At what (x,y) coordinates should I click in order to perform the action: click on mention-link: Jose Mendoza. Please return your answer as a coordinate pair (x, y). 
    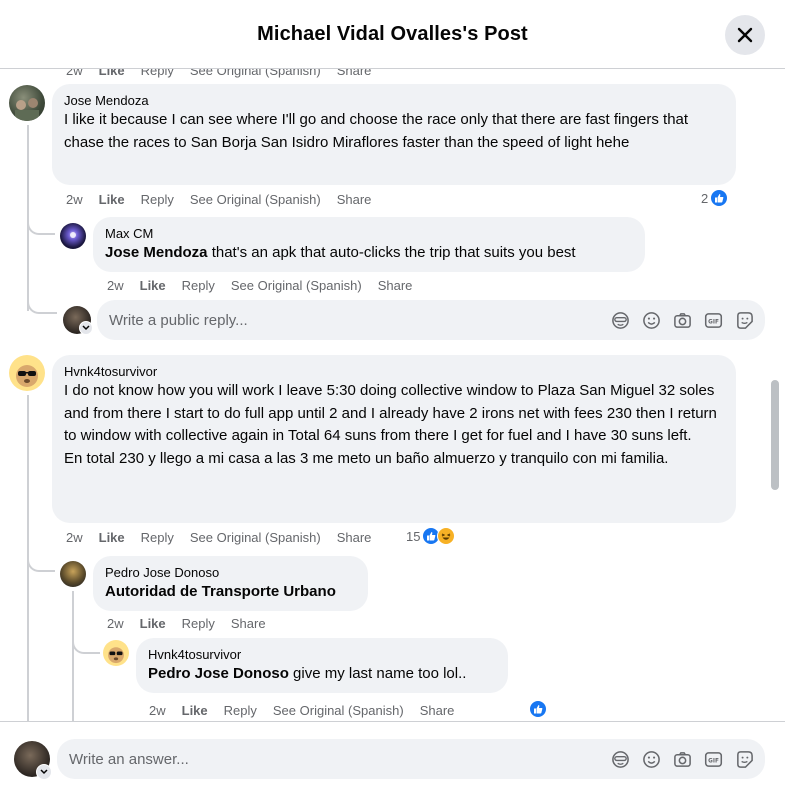
    Looking at the image, I should click on (156, 252).